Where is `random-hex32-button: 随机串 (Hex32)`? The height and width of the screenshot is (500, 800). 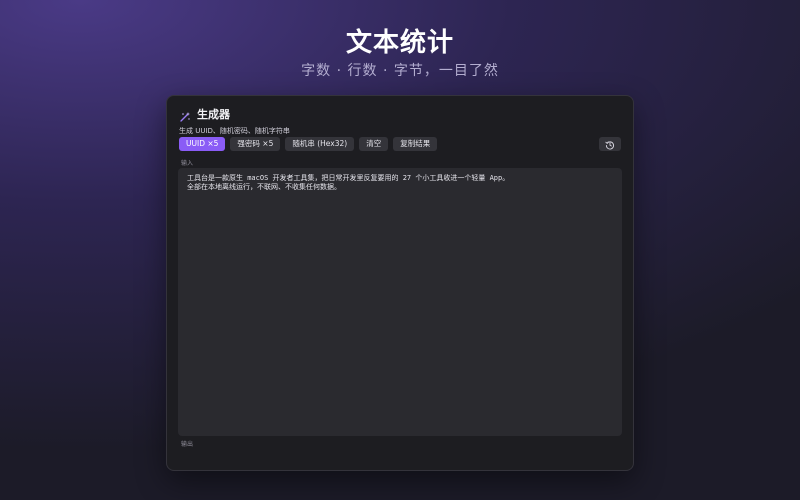 random-hex32-button: 随机串 (Hex32) is located at coordinates (320, 144).